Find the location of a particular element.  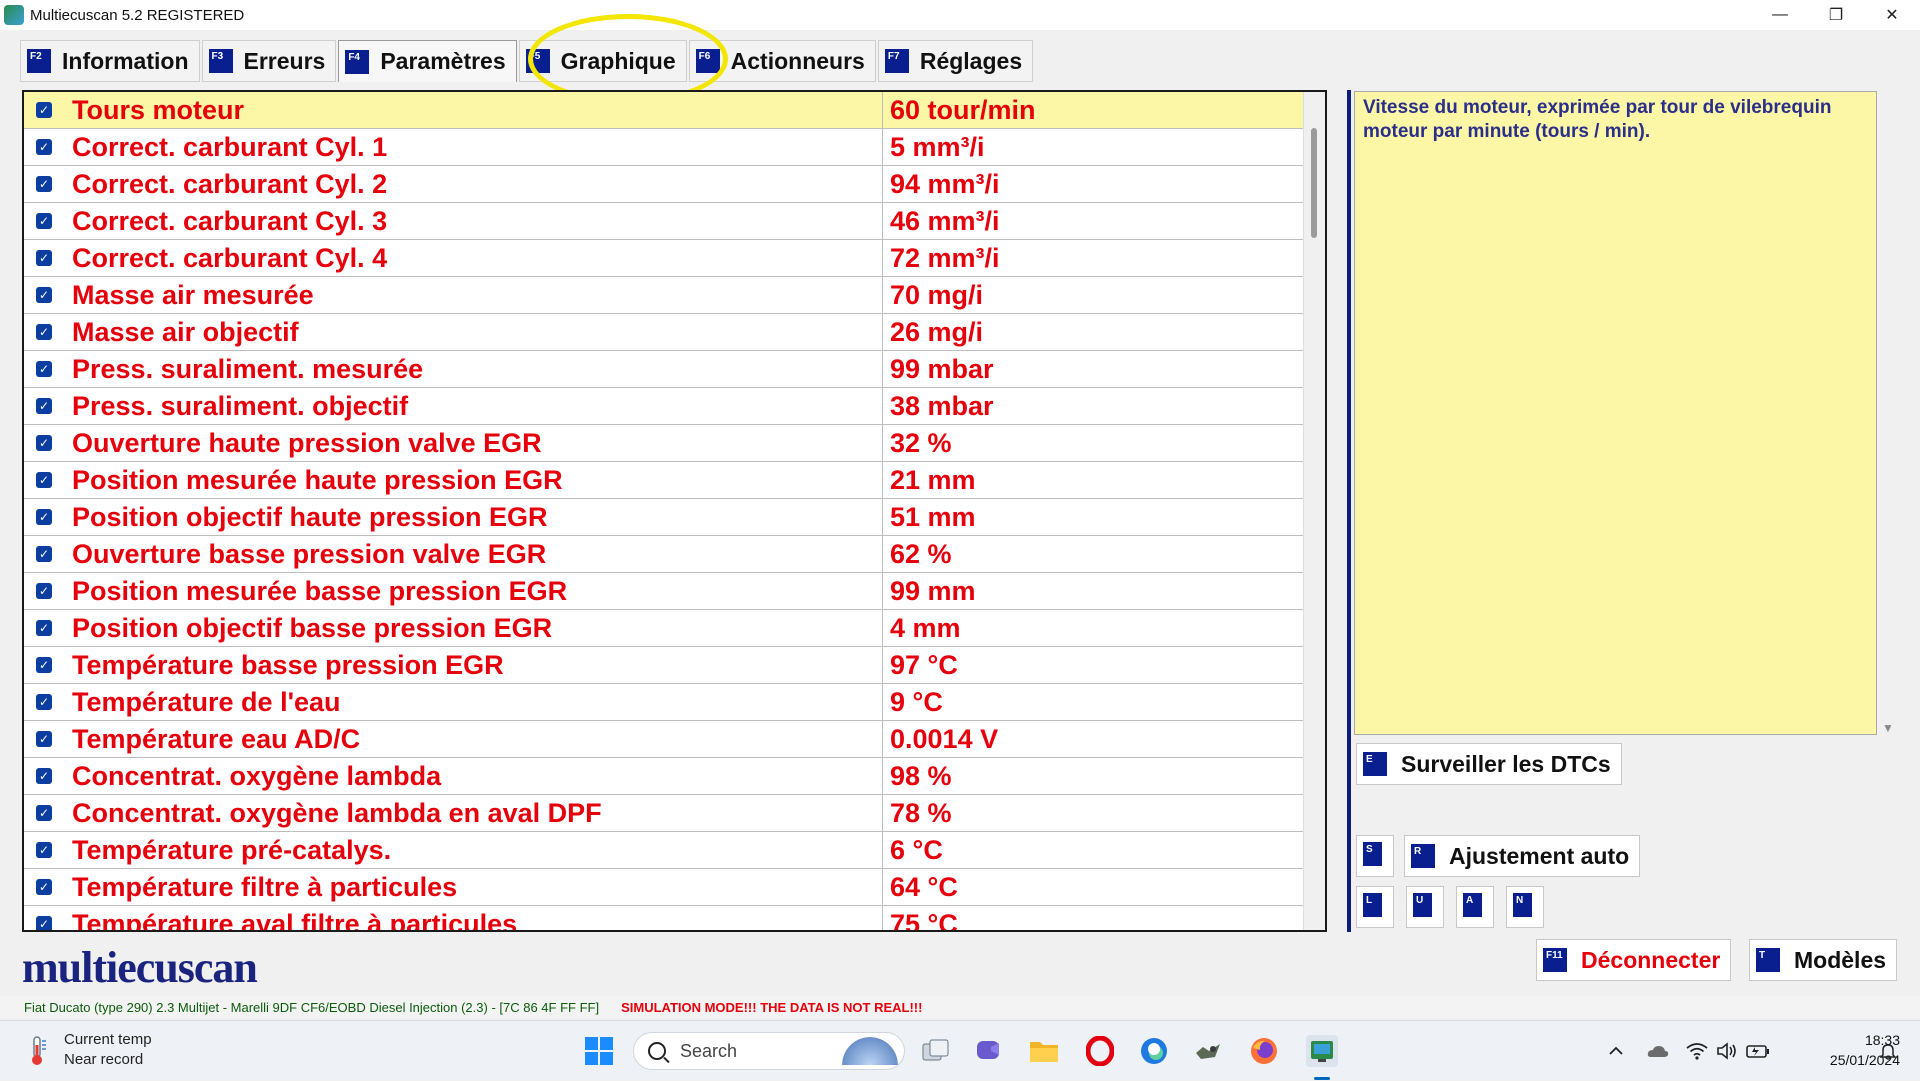

models-button: T Modèles is located at coordinates (1823, 960).